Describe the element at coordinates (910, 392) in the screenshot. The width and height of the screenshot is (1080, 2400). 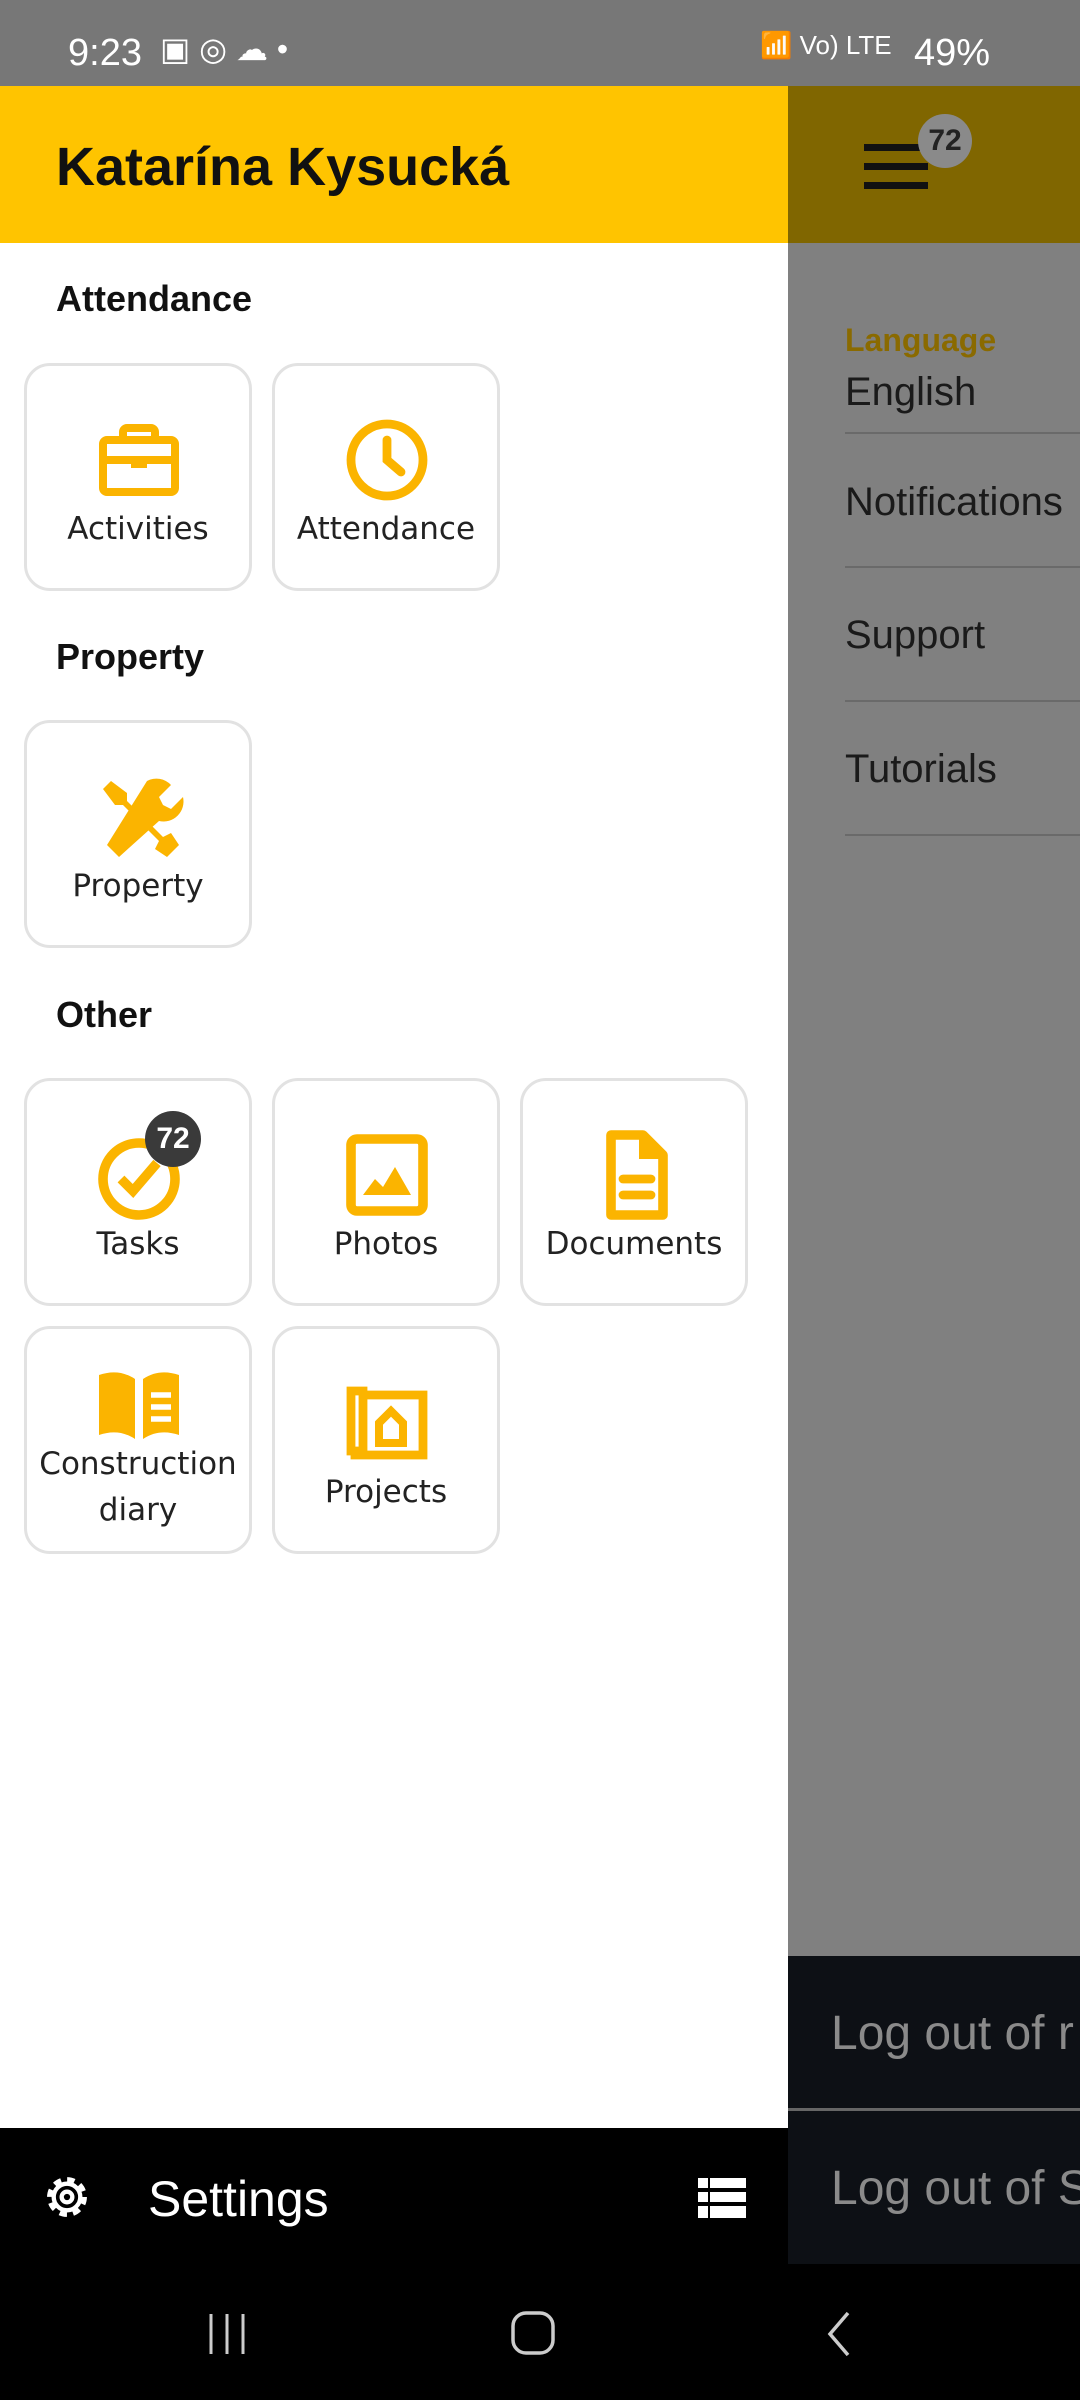
I see `language-value: English` at that location.